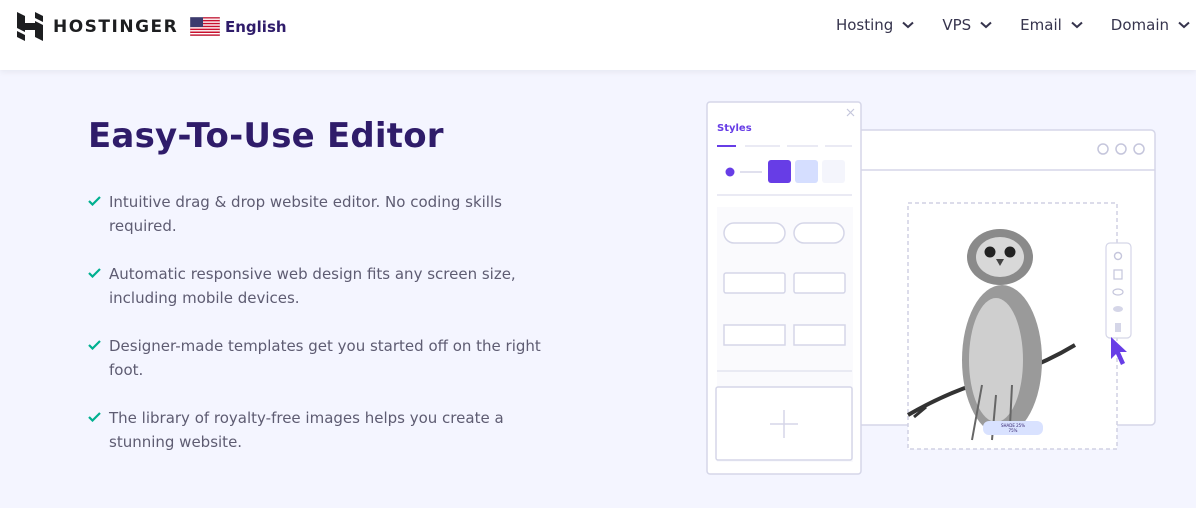 The image size is (1196, 508). What do you see at coordinates (734, 128) in the screenshot?
I see `panel-title: Styles` at bounding box center [734, 128].